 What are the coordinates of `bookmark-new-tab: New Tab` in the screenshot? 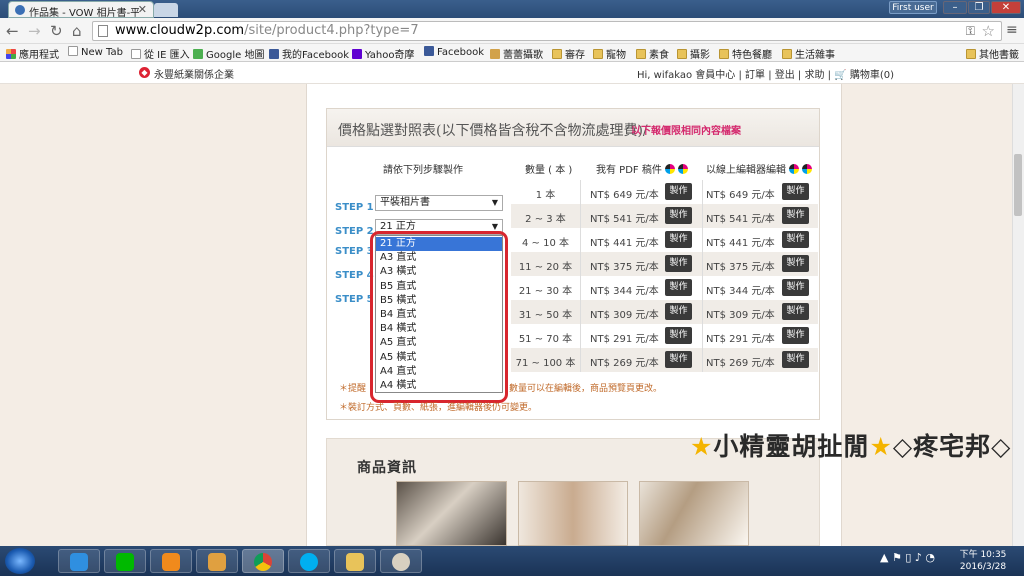 It's located at (95, 52).